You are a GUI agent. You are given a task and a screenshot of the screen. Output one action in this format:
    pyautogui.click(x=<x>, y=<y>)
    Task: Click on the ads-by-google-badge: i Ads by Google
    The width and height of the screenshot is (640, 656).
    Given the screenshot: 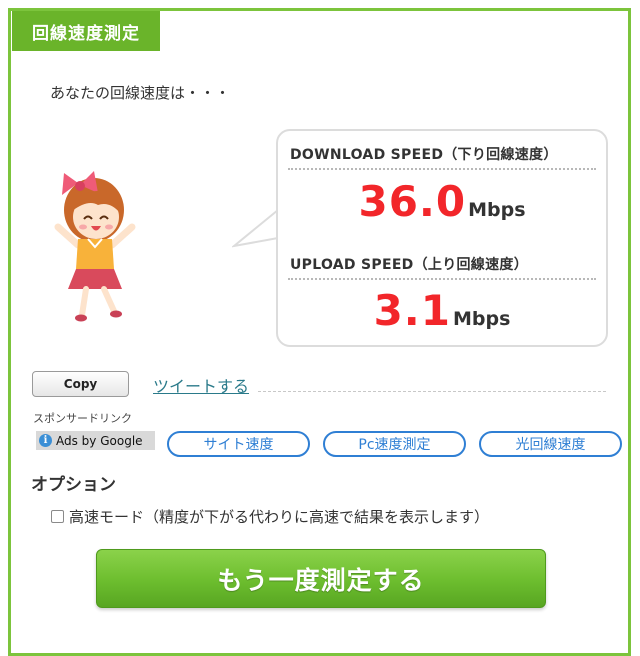 What is the action you would take?
    pyautogui.click(x=95, y=440)
    